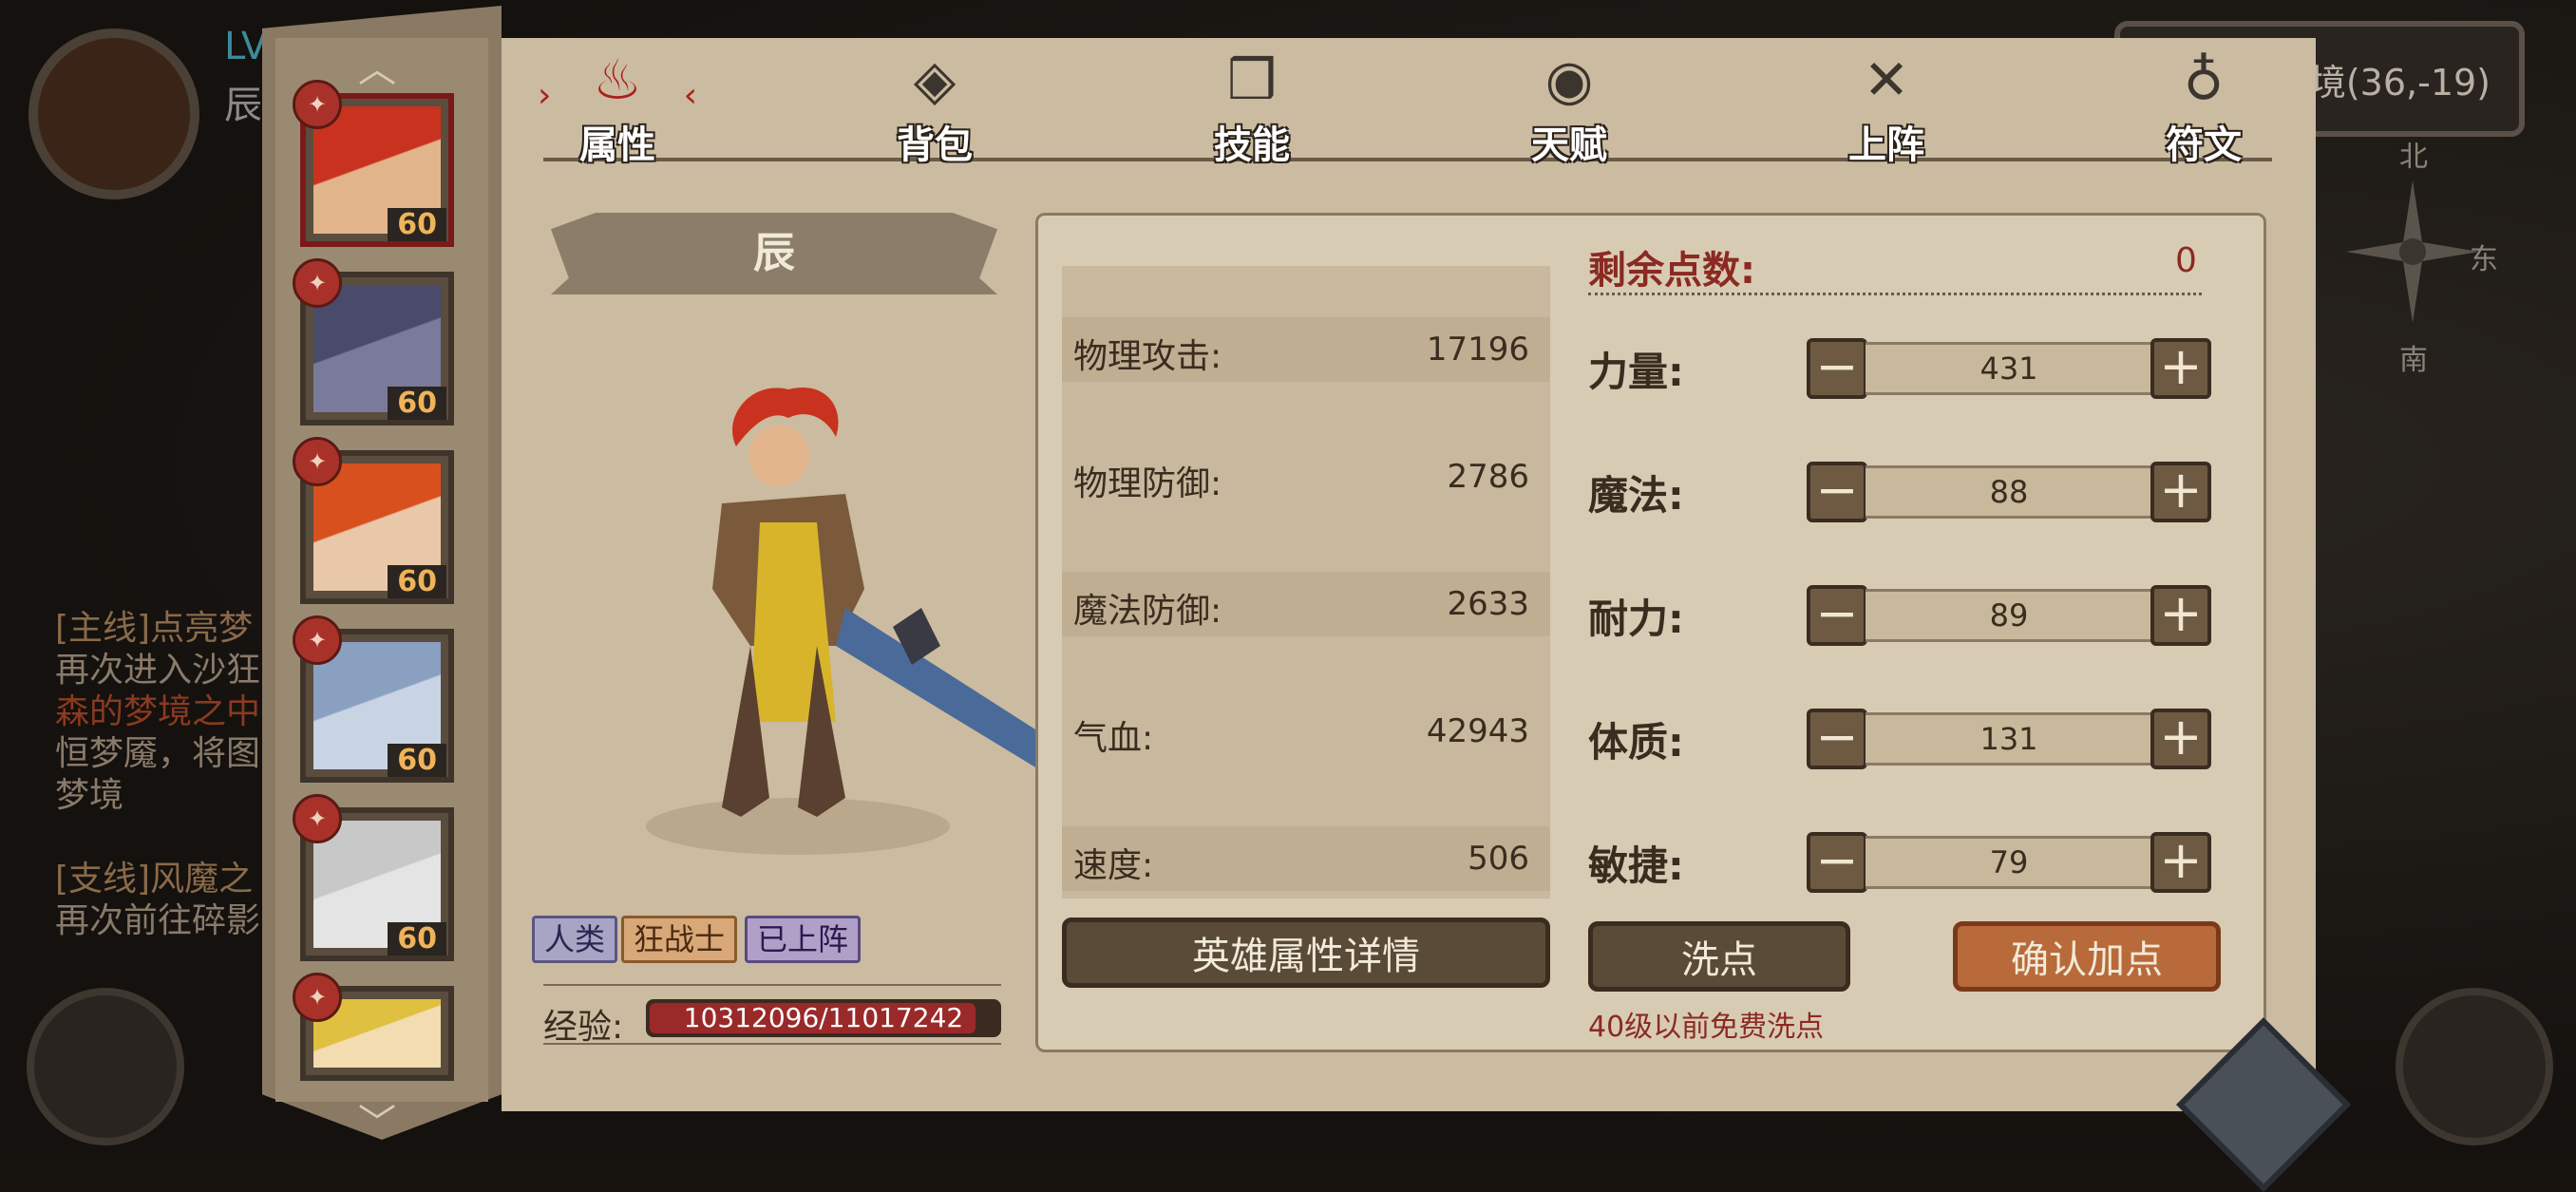 This screenshot has height=1192, width=2576. Describe the element at coordinates (1113, 865) in the screenshot. I see `base-stat-label: 速度:` at that location.